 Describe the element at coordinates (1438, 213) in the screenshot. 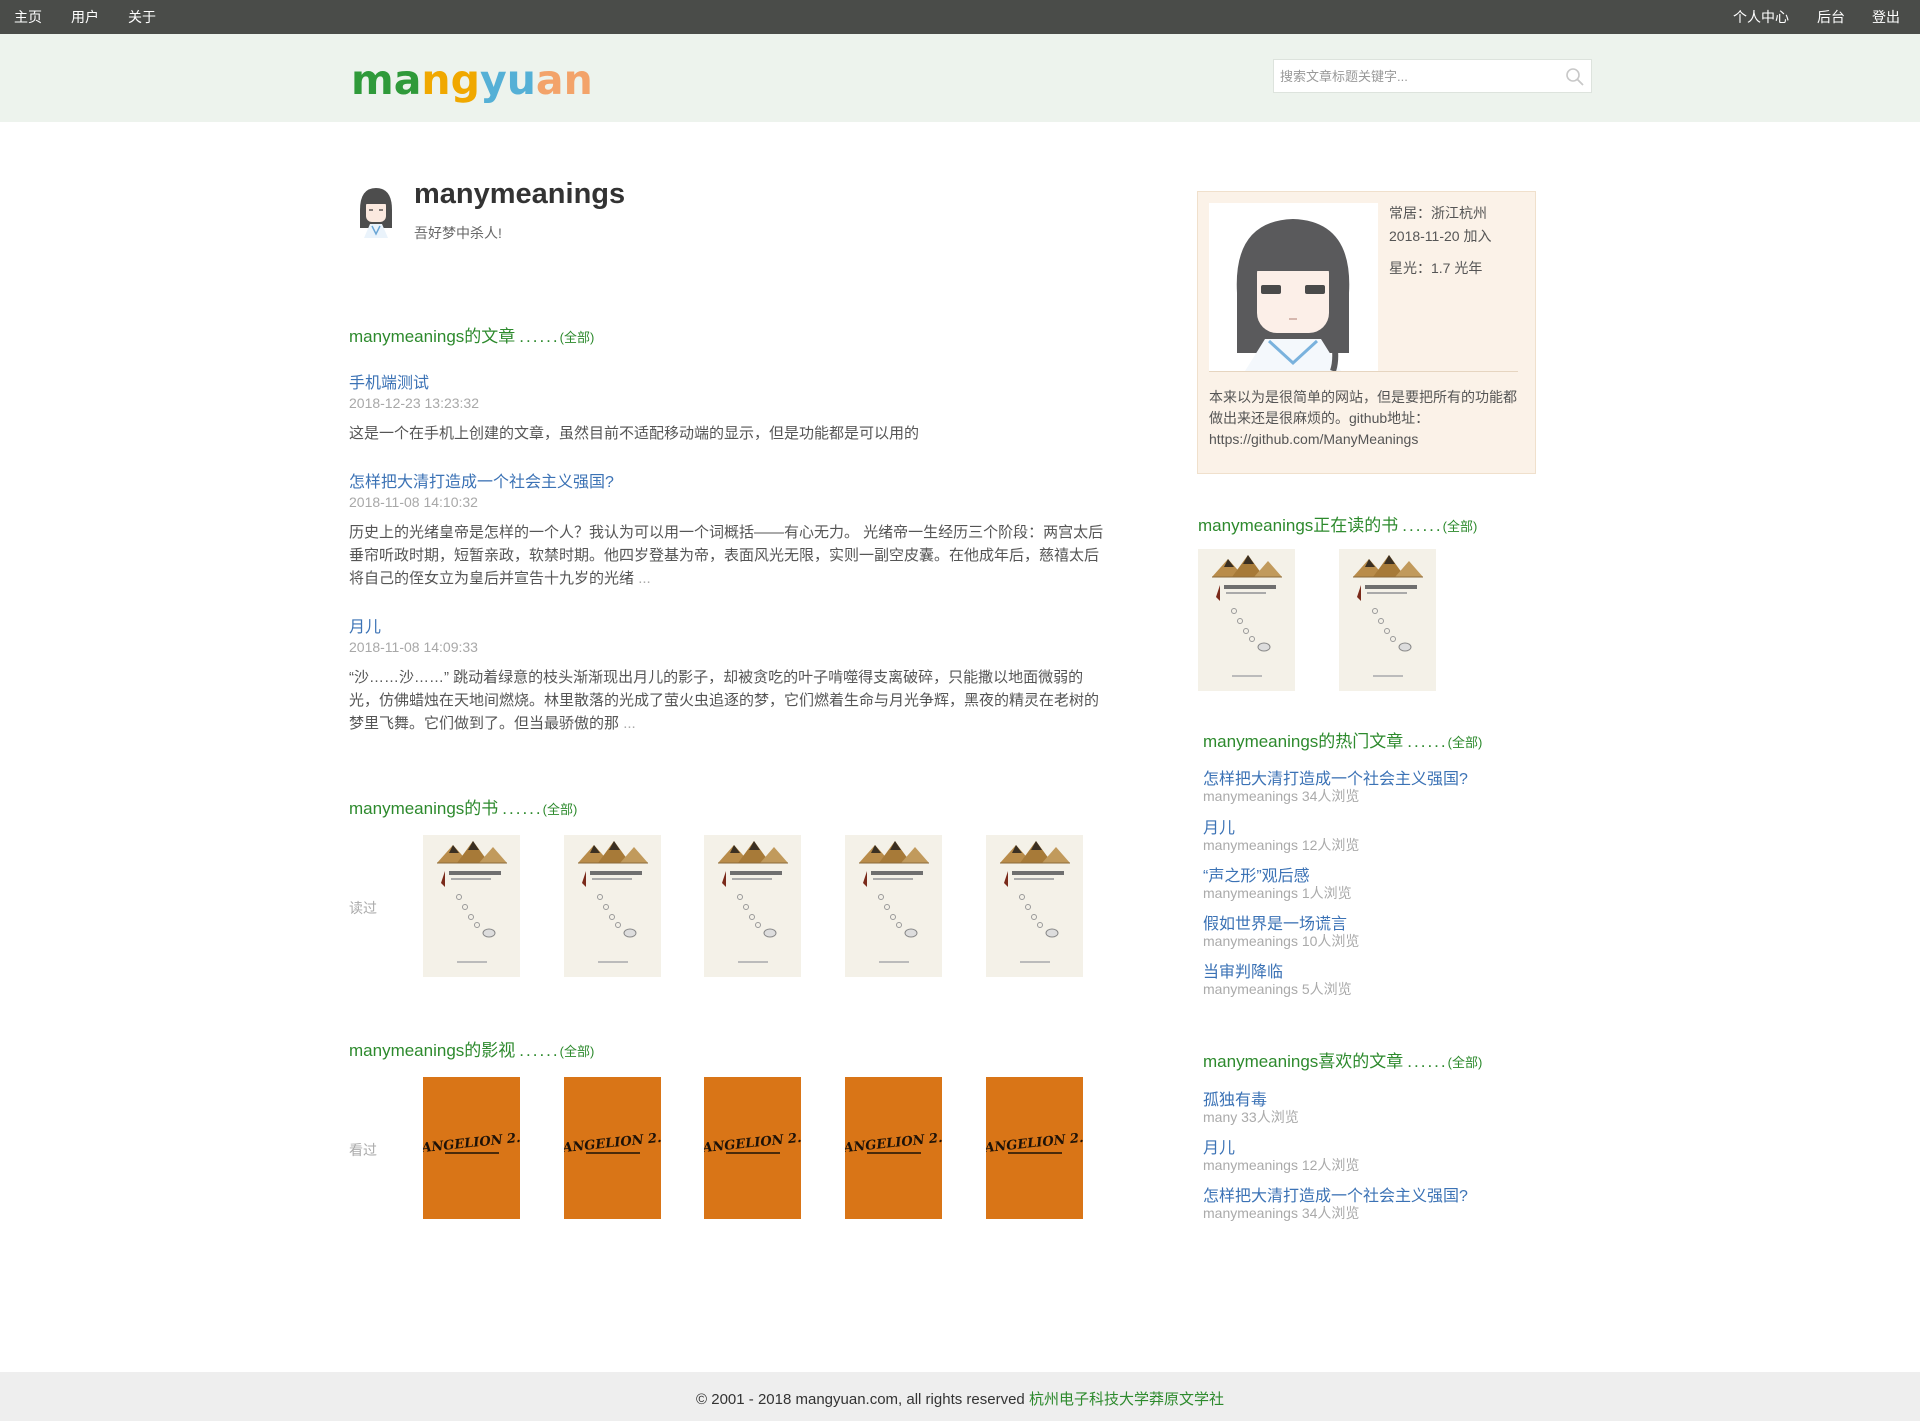

I see `info-location: 常居：浙江杭州` at that location.